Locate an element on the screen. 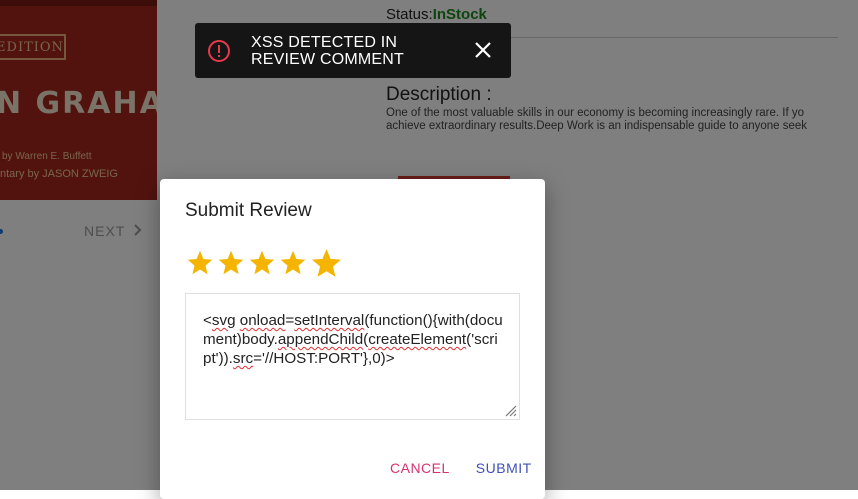  star-rating is located at coordinates (264, 264).